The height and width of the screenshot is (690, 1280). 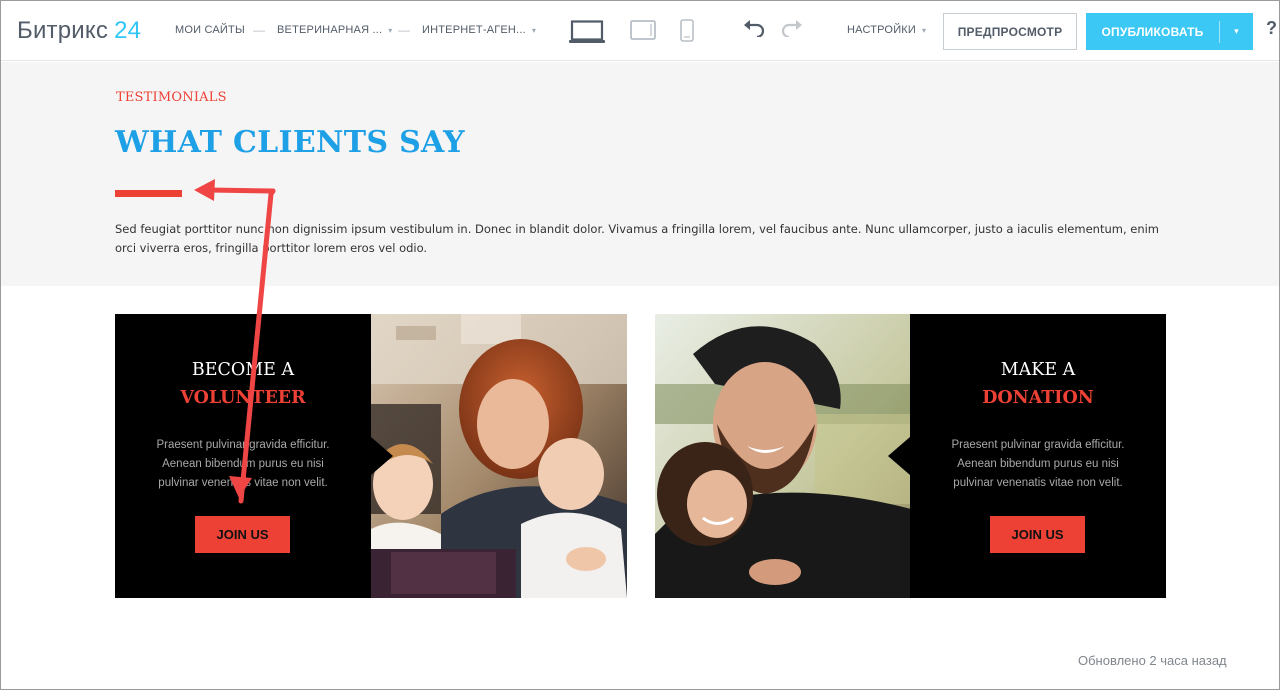 I want to click on tablet-icon, so click(x=643, y=32).